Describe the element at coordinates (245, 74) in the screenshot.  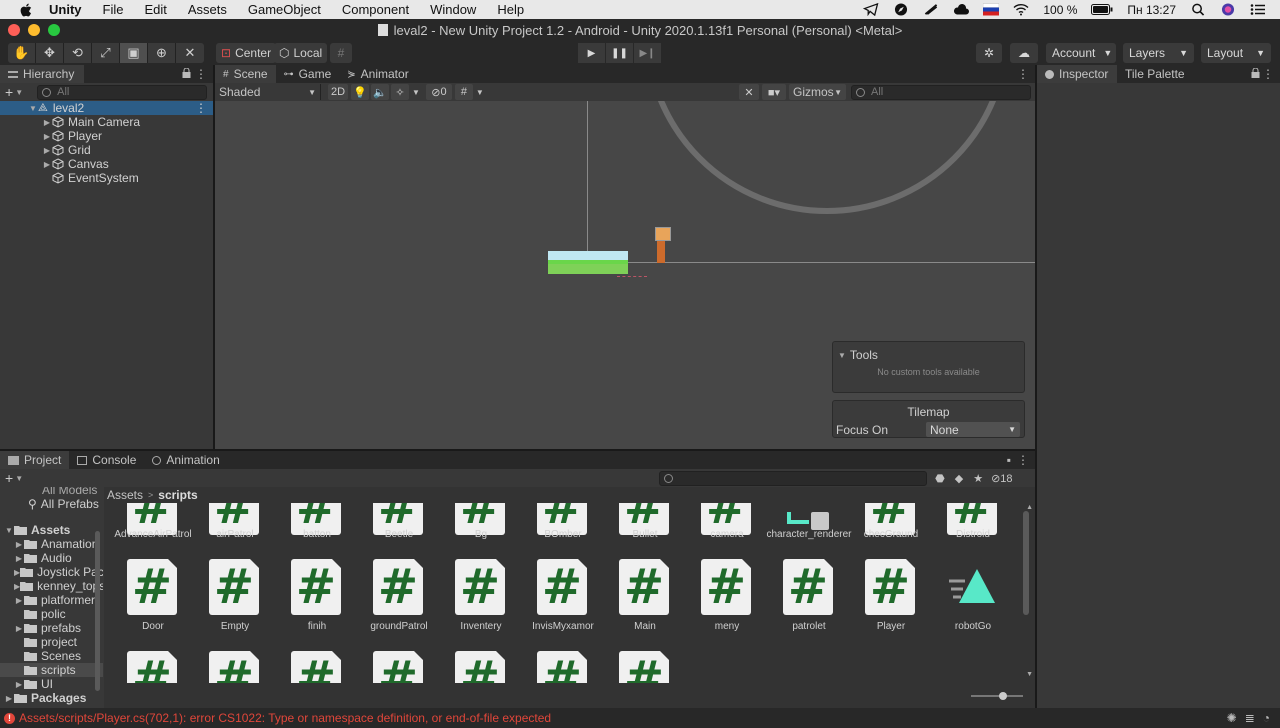
I see `tab-scene: # Scene` at that location.